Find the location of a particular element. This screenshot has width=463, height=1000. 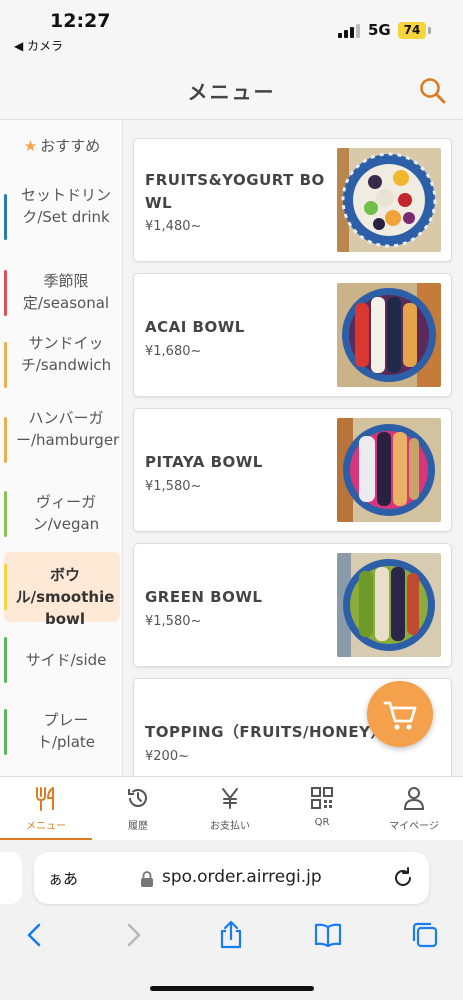

tab-menu: メニュー is located at coordinates (46, 809).